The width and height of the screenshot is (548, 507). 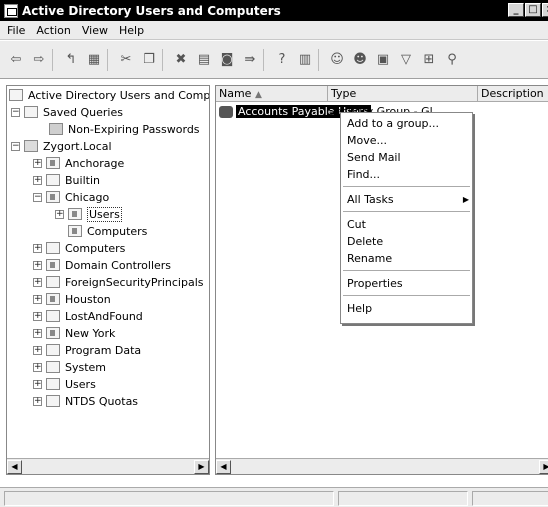 What do you see at coordinates (69, 367) in the screenshot?
I see `tree-item-system: + System` at bounding box center [69, 367].